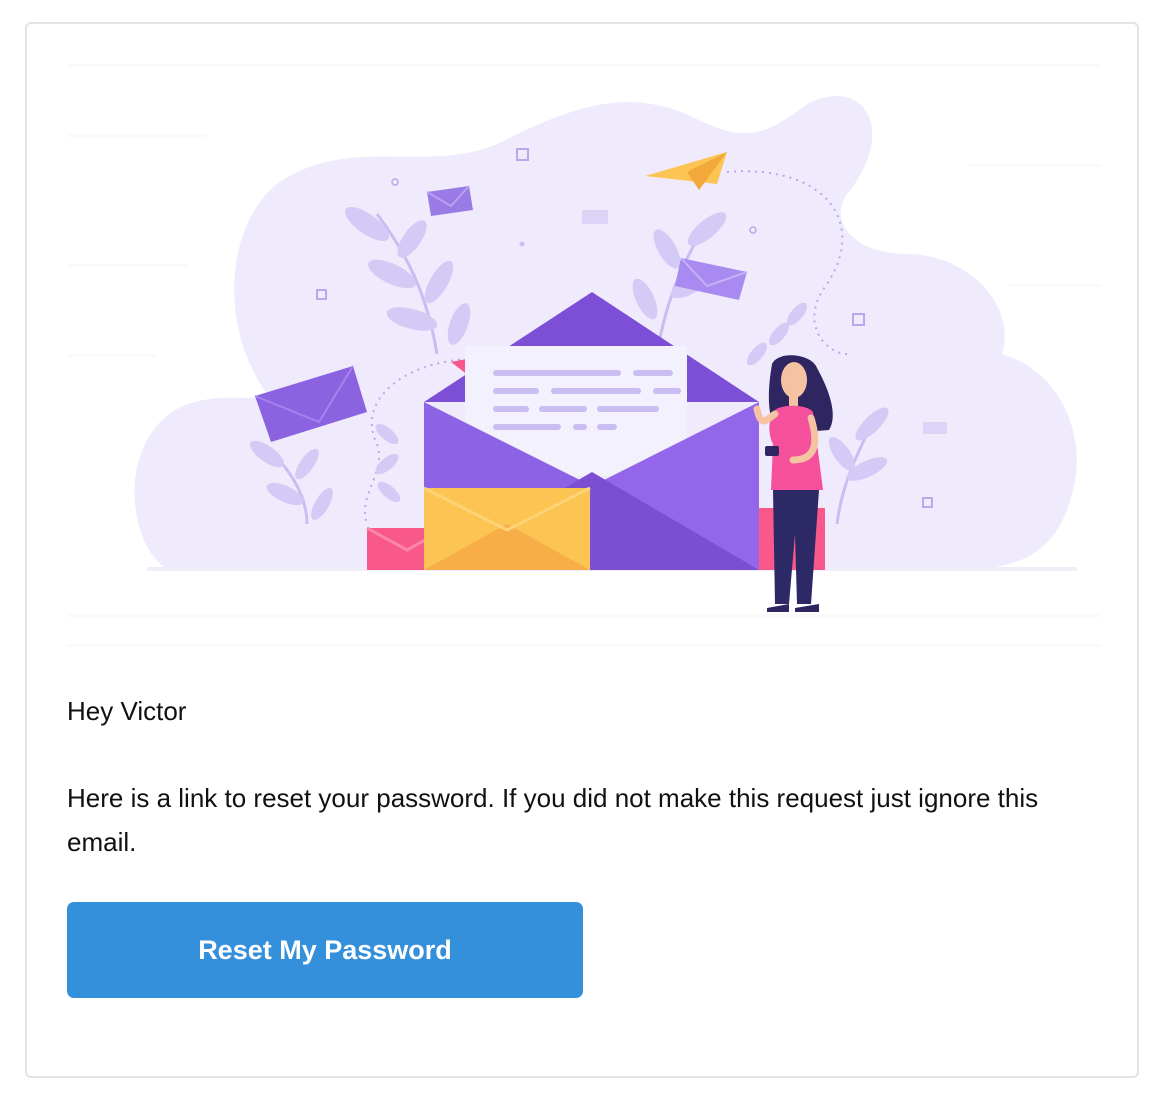 The width and height of the screenshot is (1174, 1100). Describe the element at coordinates (127, 711) in the screenshot. I see `greeting-text: Hey Victor` at that location.